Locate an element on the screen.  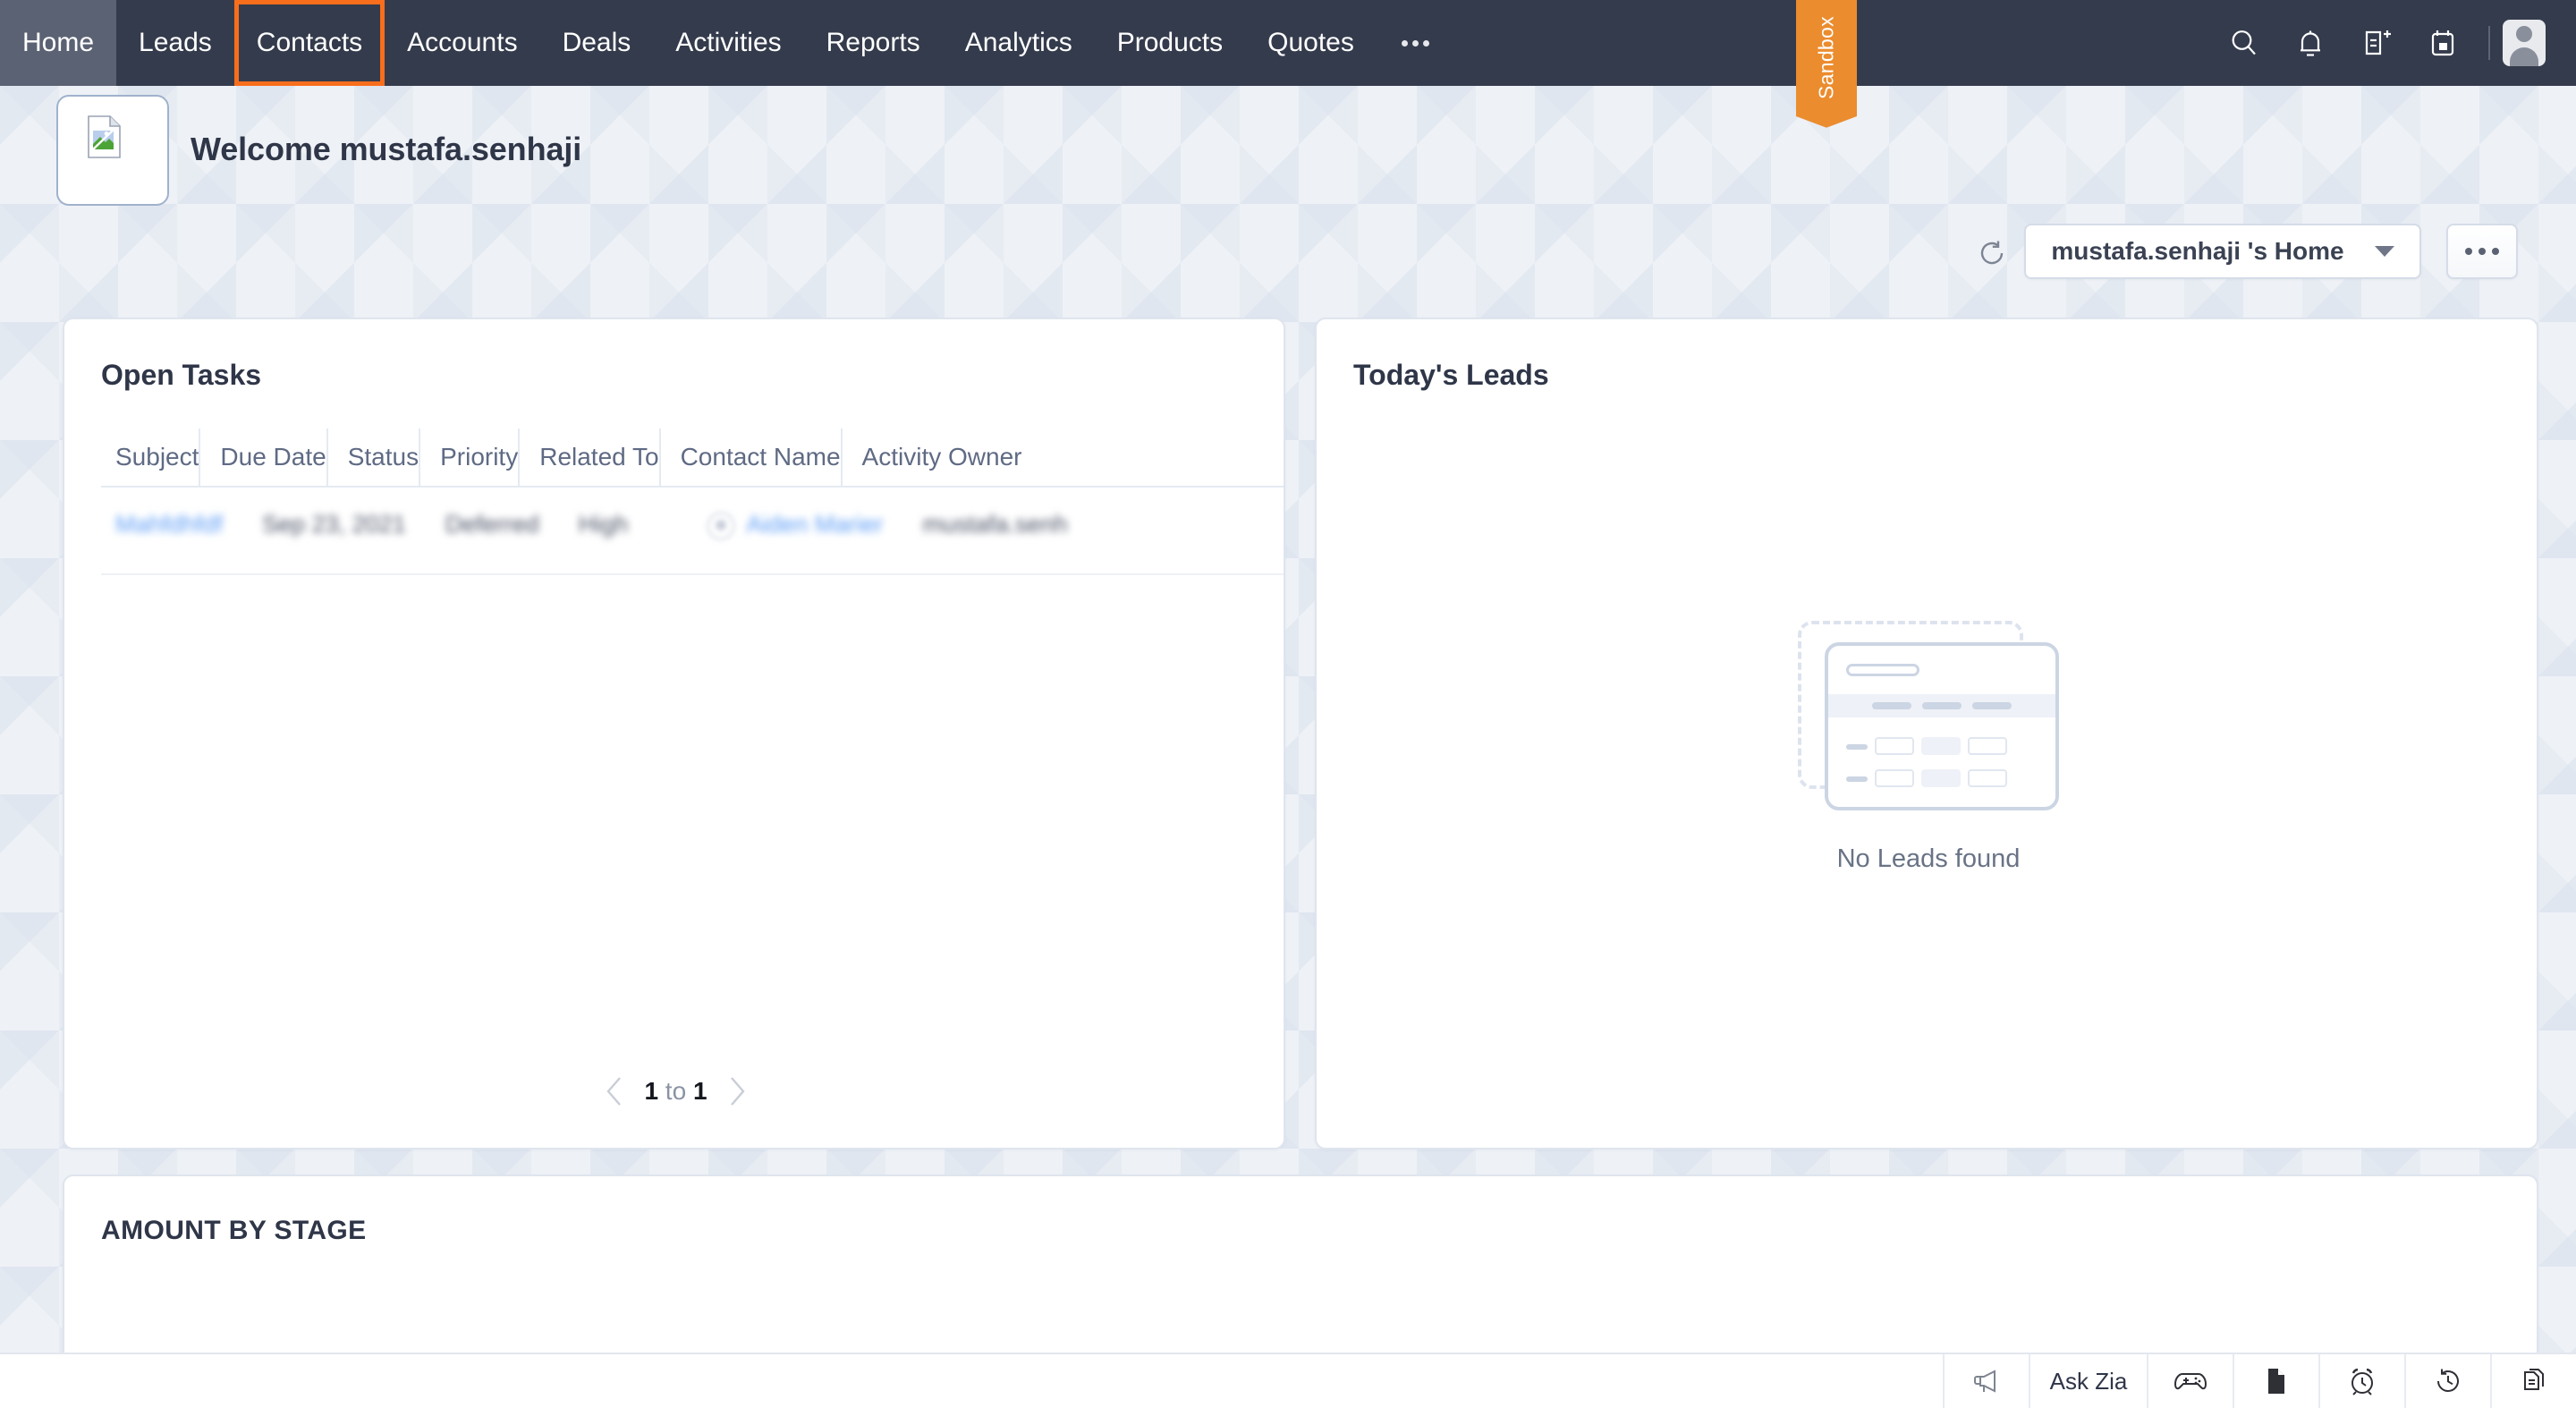
cell-contact-name: Aiden Marier is located at coordinates (794, 530).